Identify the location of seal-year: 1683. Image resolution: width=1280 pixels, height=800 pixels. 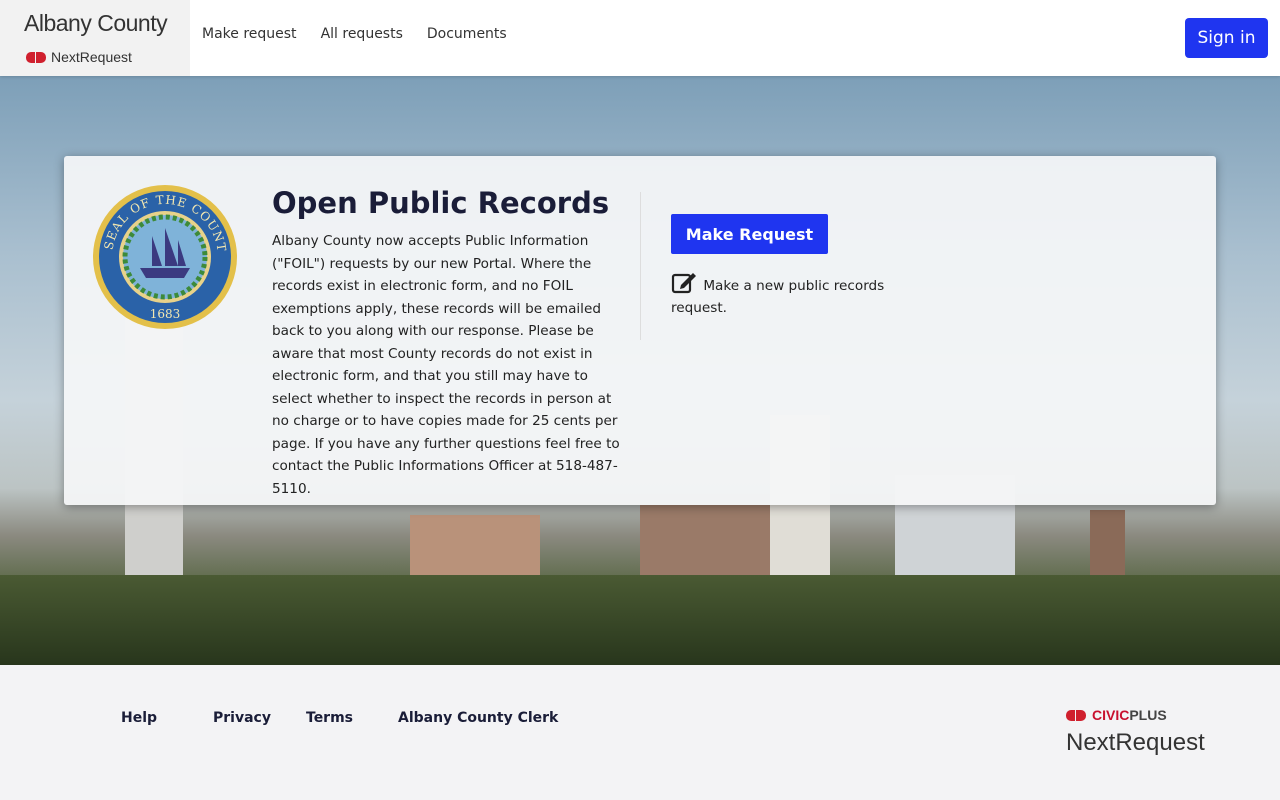
(165, 314).